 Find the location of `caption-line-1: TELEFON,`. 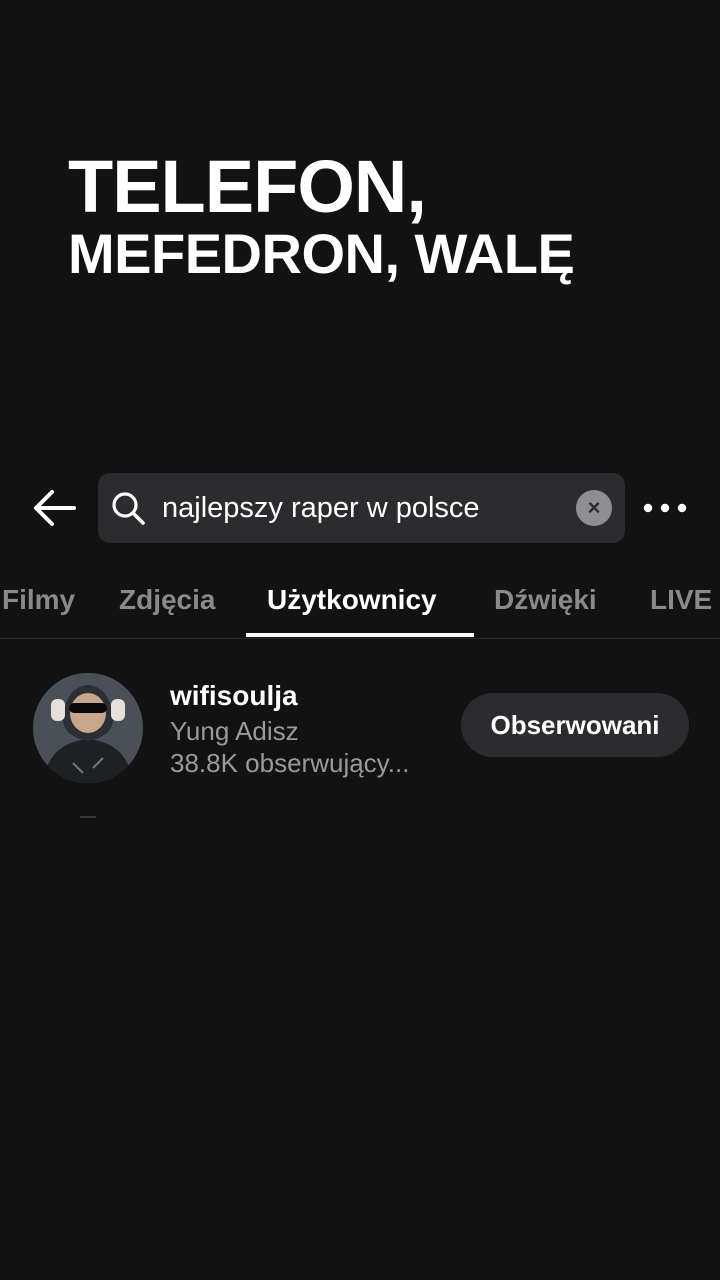

caption-line-1: TELEFON, is located at coordinates (247, 186).